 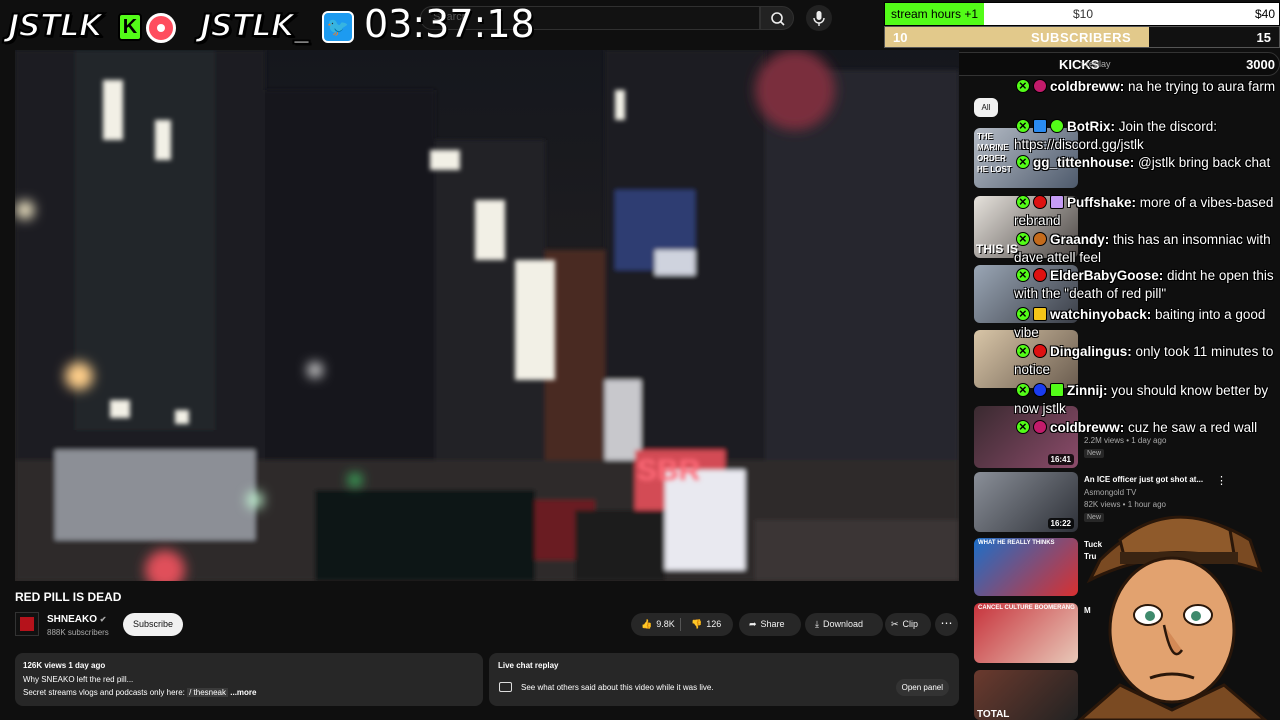 I want to click on rec-5-new-badge: New, so click(x=1094, y=453).